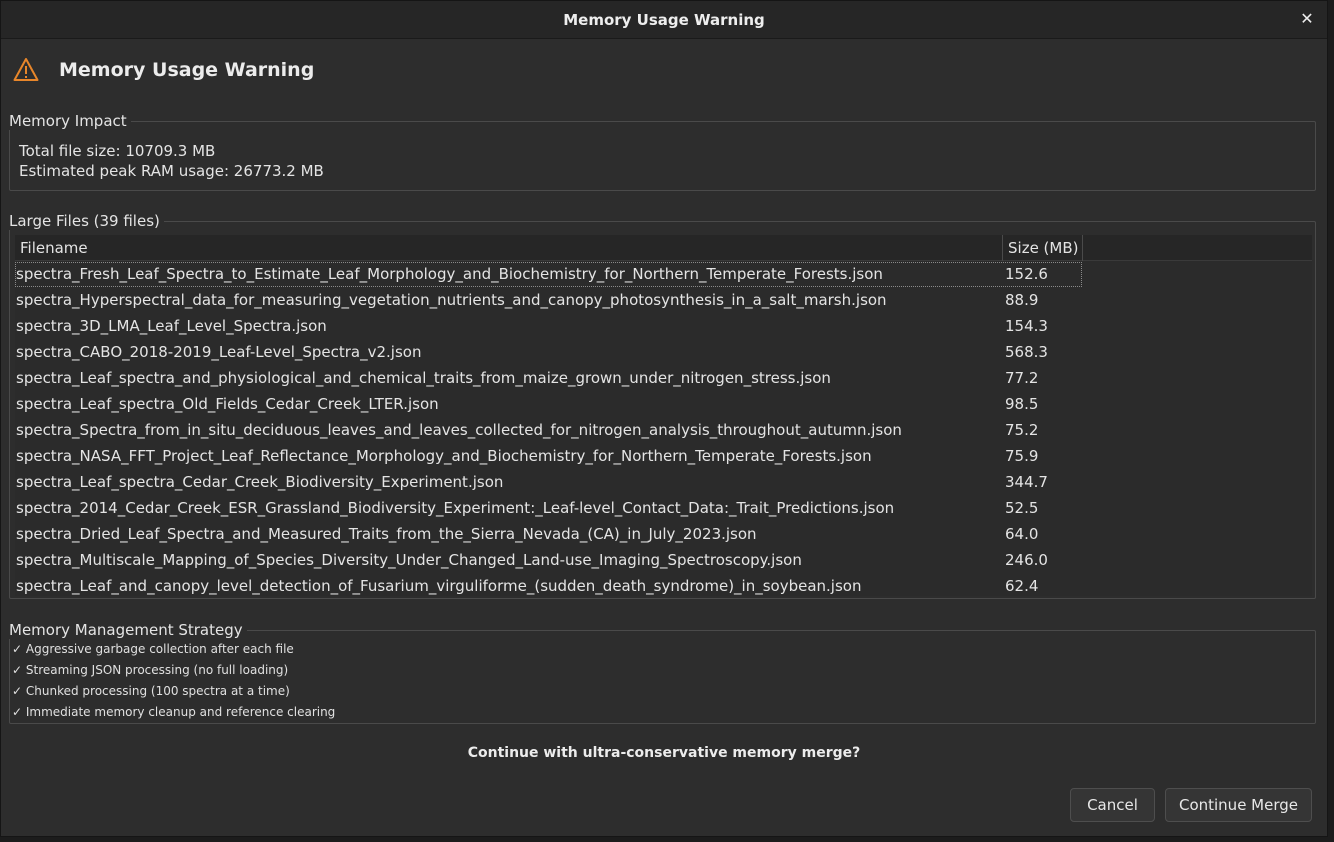 Image resolution: width=1334 pixels, height=842 pixels. I want to click on strategy-label: Memory Management Strategy, so click(128, 630).